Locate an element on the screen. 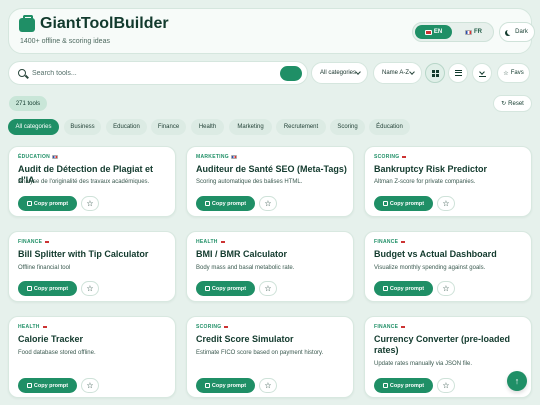 This screenshot has width=540, height=405. lang-fr-button: FR is located at coordinates (473, 32).